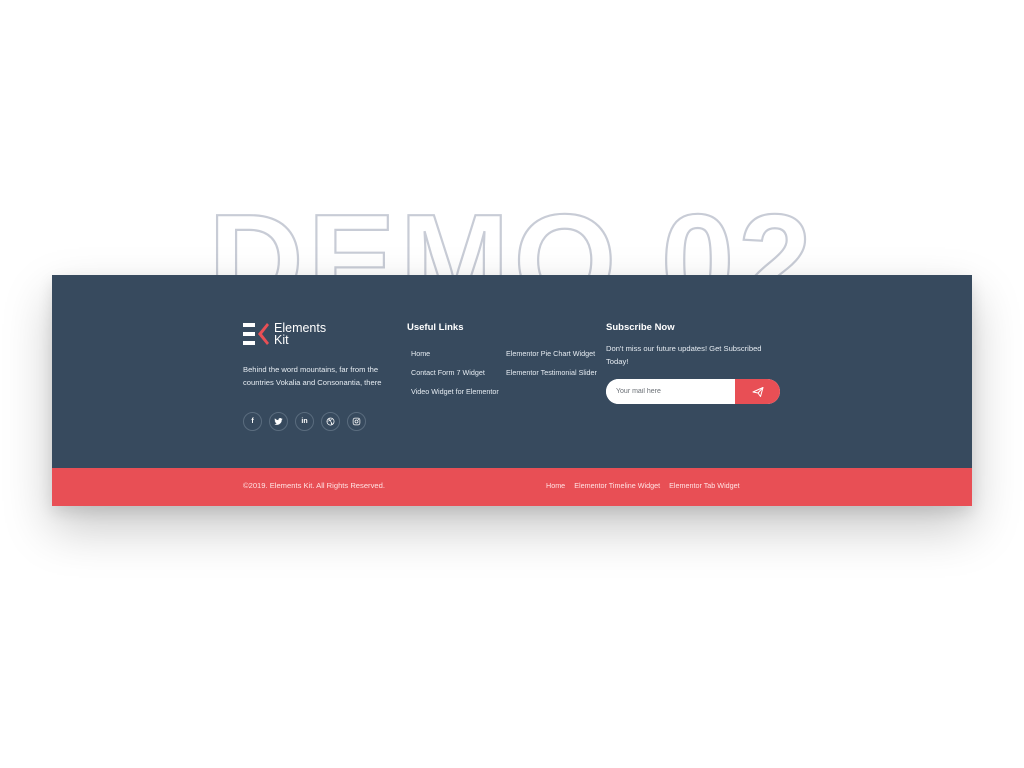 The image size is (1024, 768). I want to click on bottom-link-tab-widget: Elementor Tab Widget, so click(704, 485).